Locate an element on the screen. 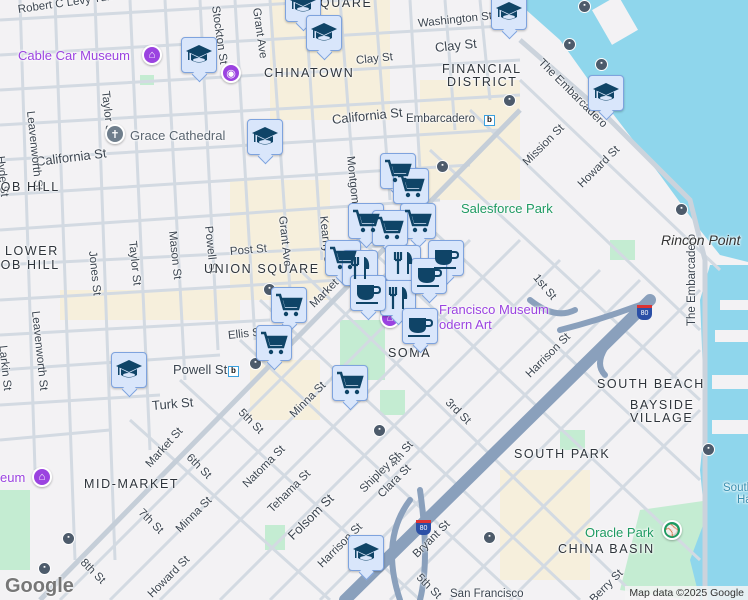  stadium-icon: ⚾ is located at coordinates (672, 530).